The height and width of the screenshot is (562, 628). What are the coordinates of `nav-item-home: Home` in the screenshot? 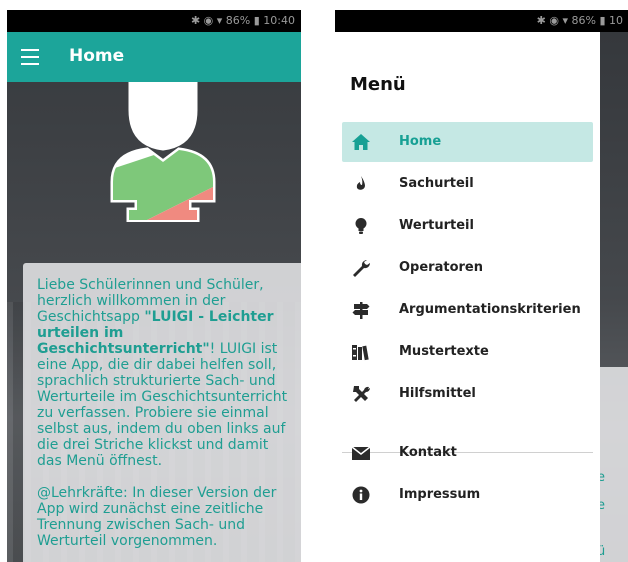 It's located at (467, 142).